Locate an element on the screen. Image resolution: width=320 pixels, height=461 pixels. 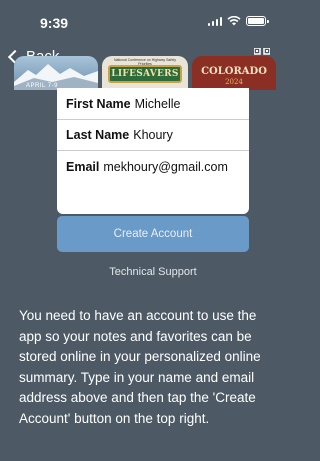
status-bar: 9:39 is located at coordinates (140, 20).